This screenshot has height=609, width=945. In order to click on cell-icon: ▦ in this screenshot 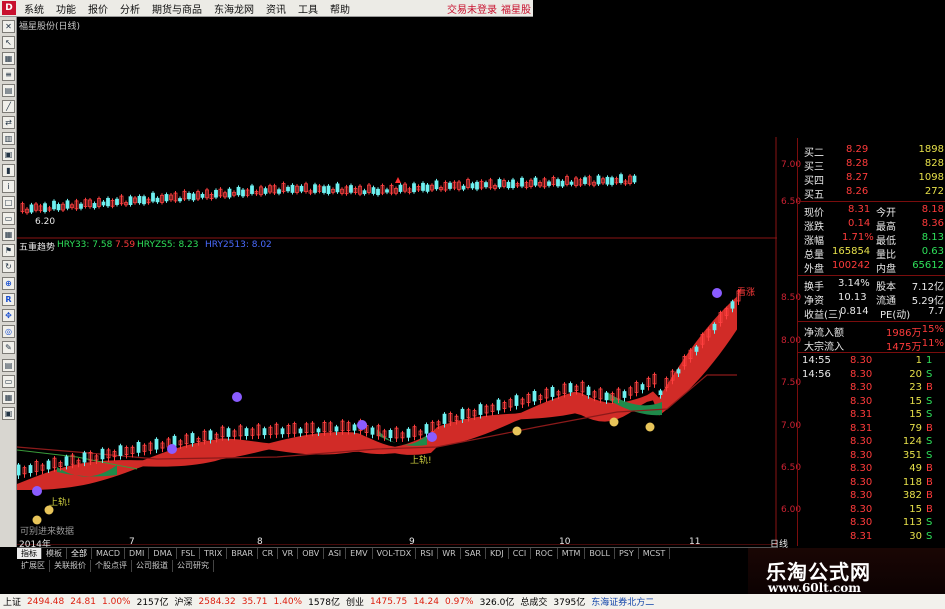, I will do `click(8, 397)`.